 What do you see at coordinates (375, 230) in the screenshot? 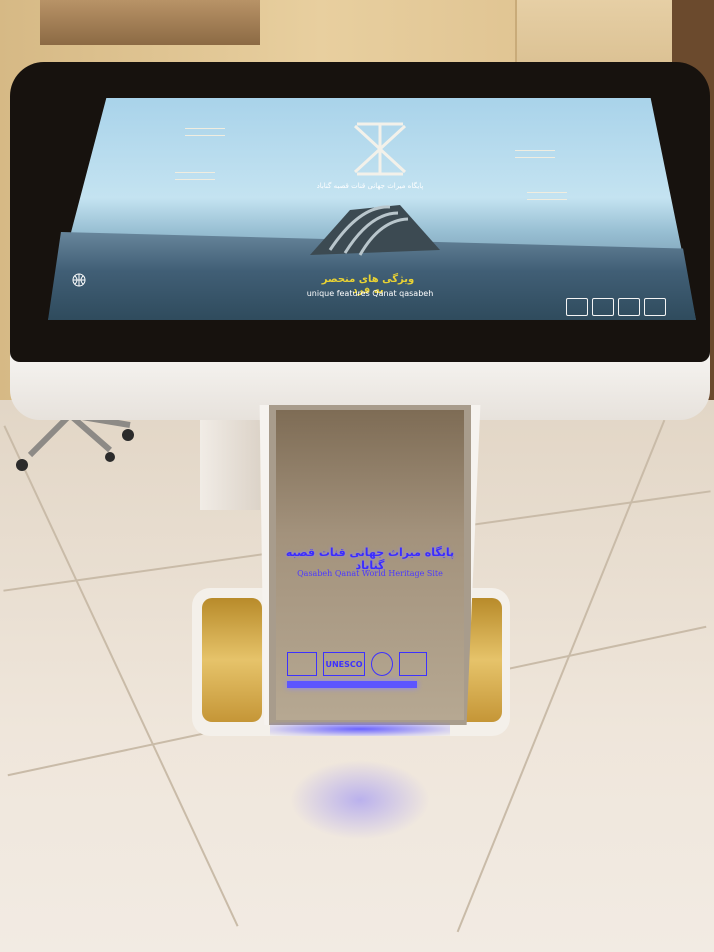
I see `screen-qanat-structure-image` at bounding box center [375, 230].